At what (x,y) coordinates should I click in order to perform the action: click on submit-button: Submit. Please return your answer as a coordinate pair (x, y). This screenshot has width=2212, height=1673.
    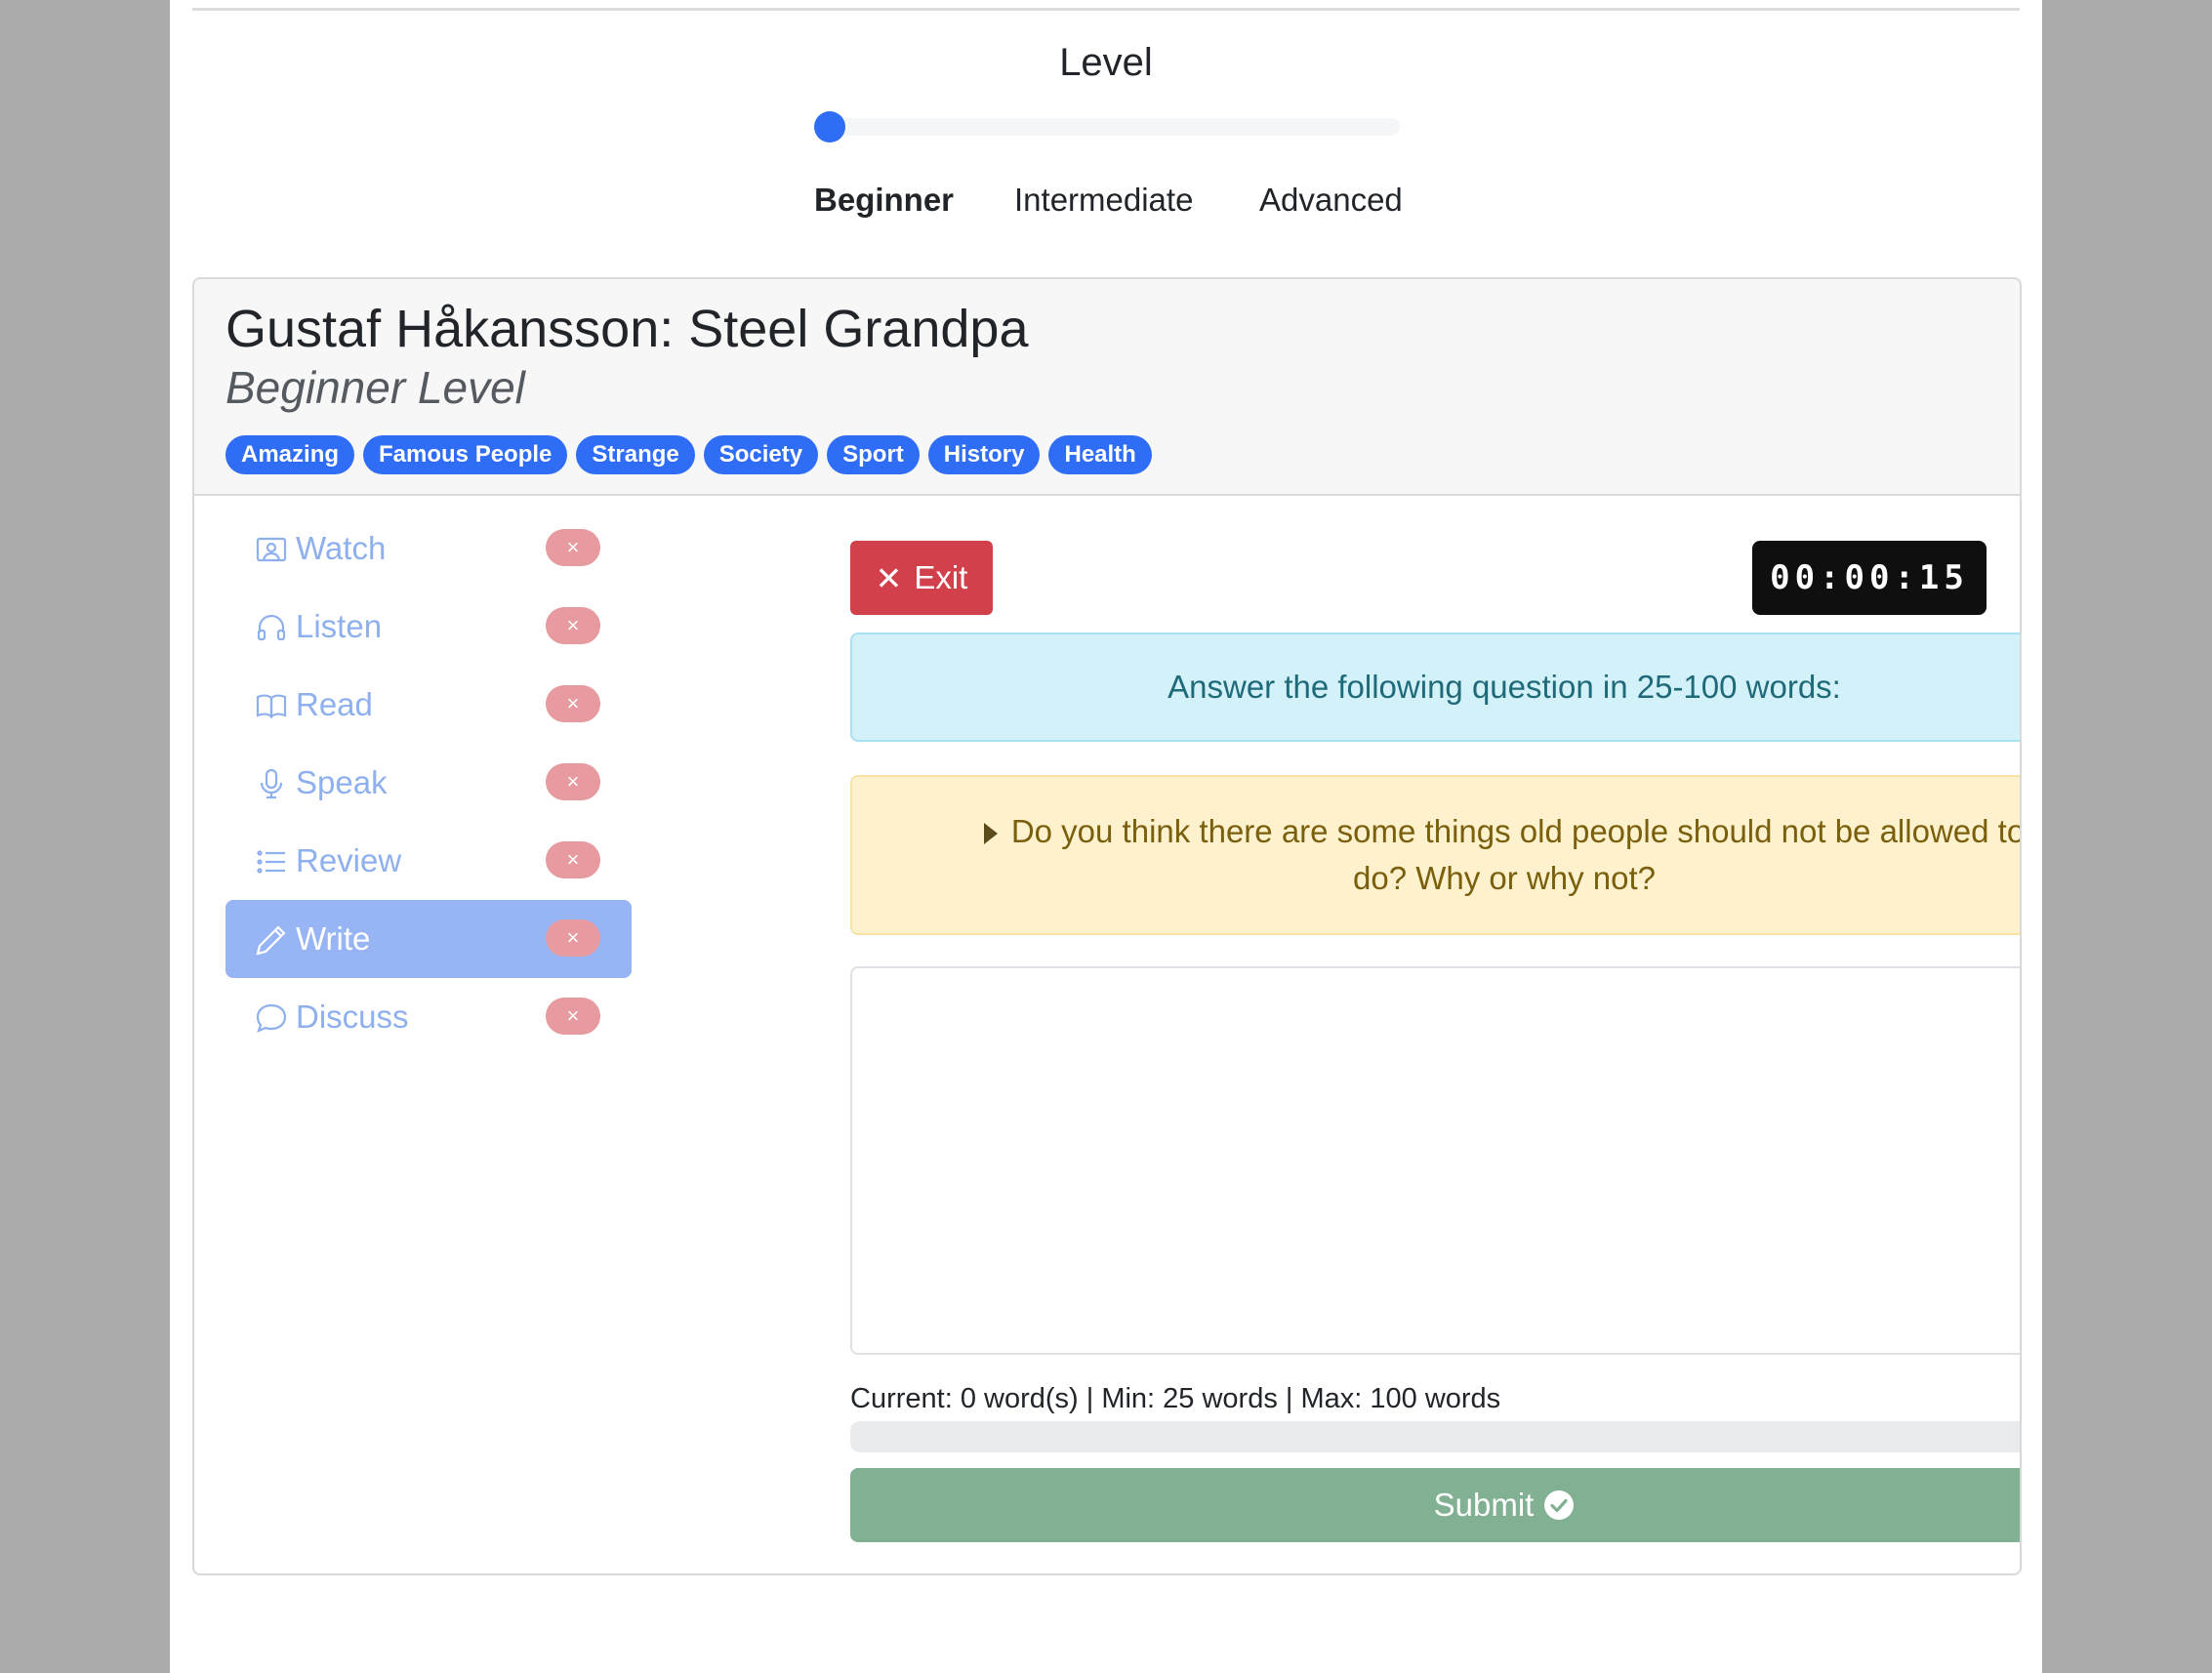
    Looking at the image, I should click on (1435, 1505).